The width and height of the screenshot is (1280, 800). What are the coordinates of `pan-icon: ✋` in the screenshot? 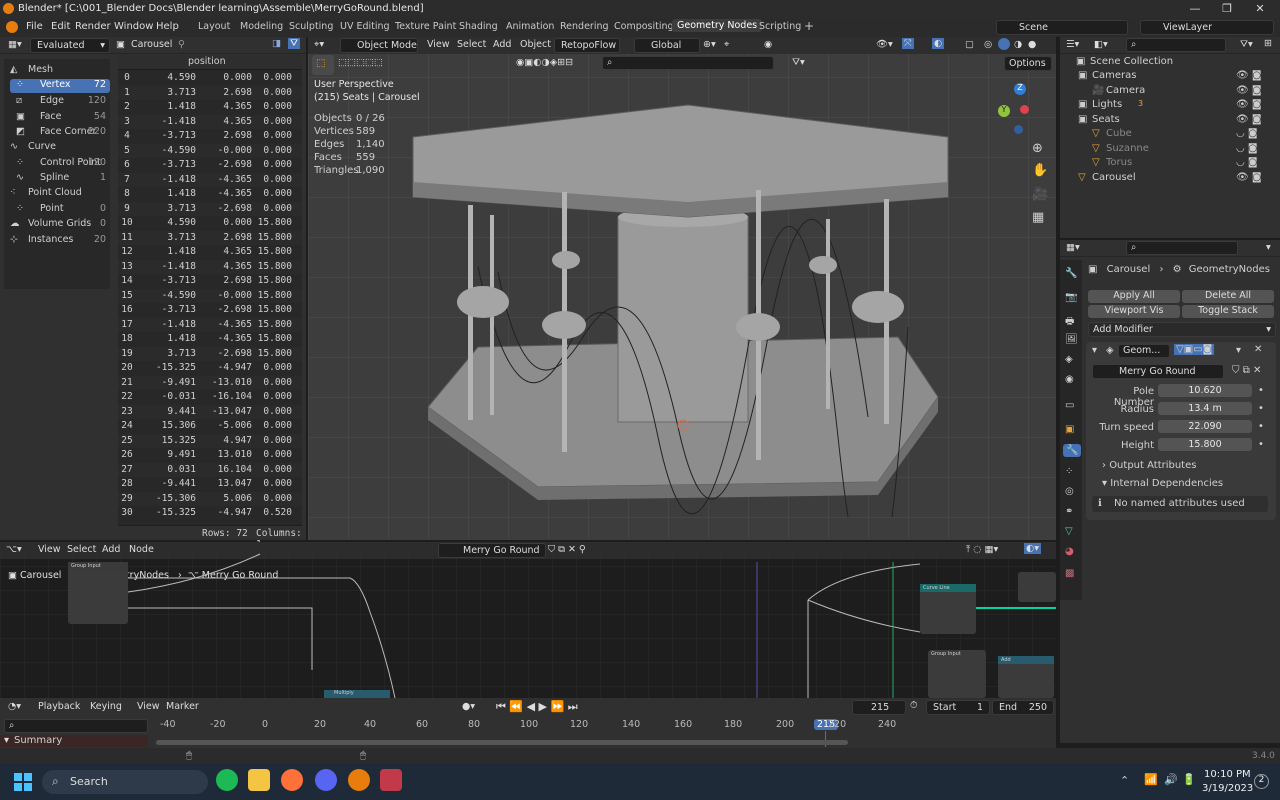 It's located at (1040, 170).